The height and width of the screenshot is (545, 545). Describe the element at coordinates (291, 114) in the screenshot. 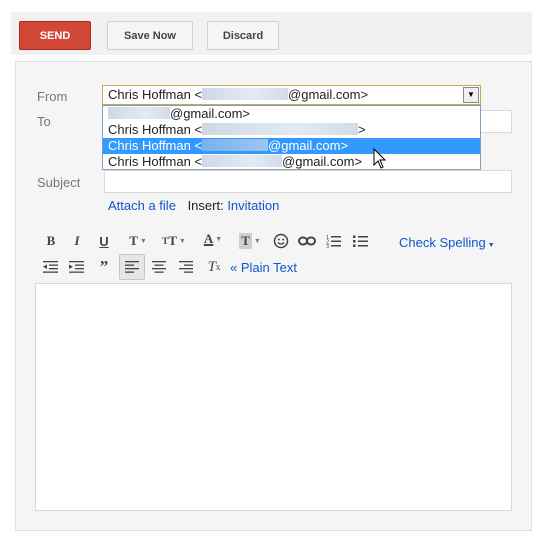

I see `from-option: @gmail.com>` at that location.